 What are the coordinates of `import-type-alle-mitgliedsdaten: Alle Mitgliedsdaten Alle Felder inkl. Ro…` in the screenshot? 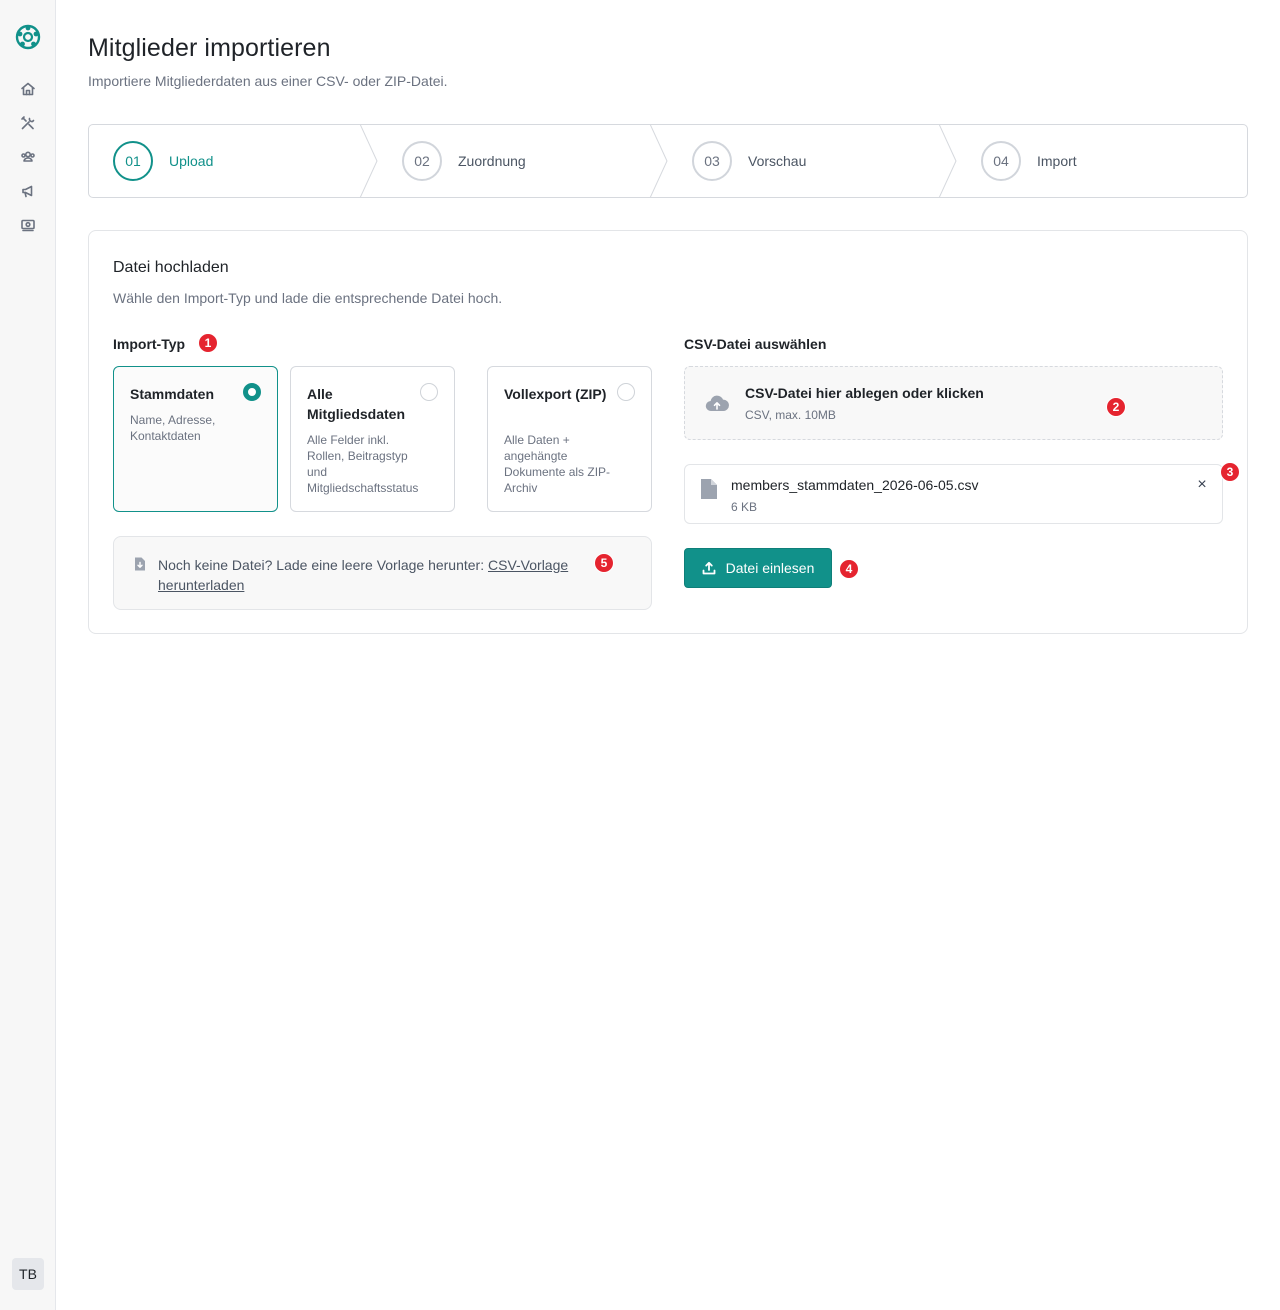 It's located at (372, 439).